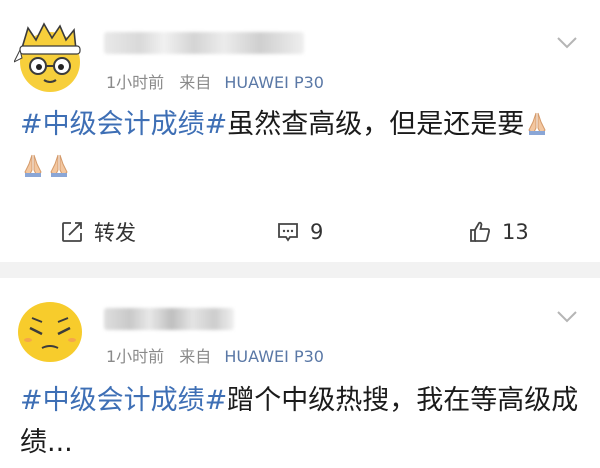 The height and width of the screenshot is (468, 600). I want to click on repost-label: 转发, so click(115, 233).